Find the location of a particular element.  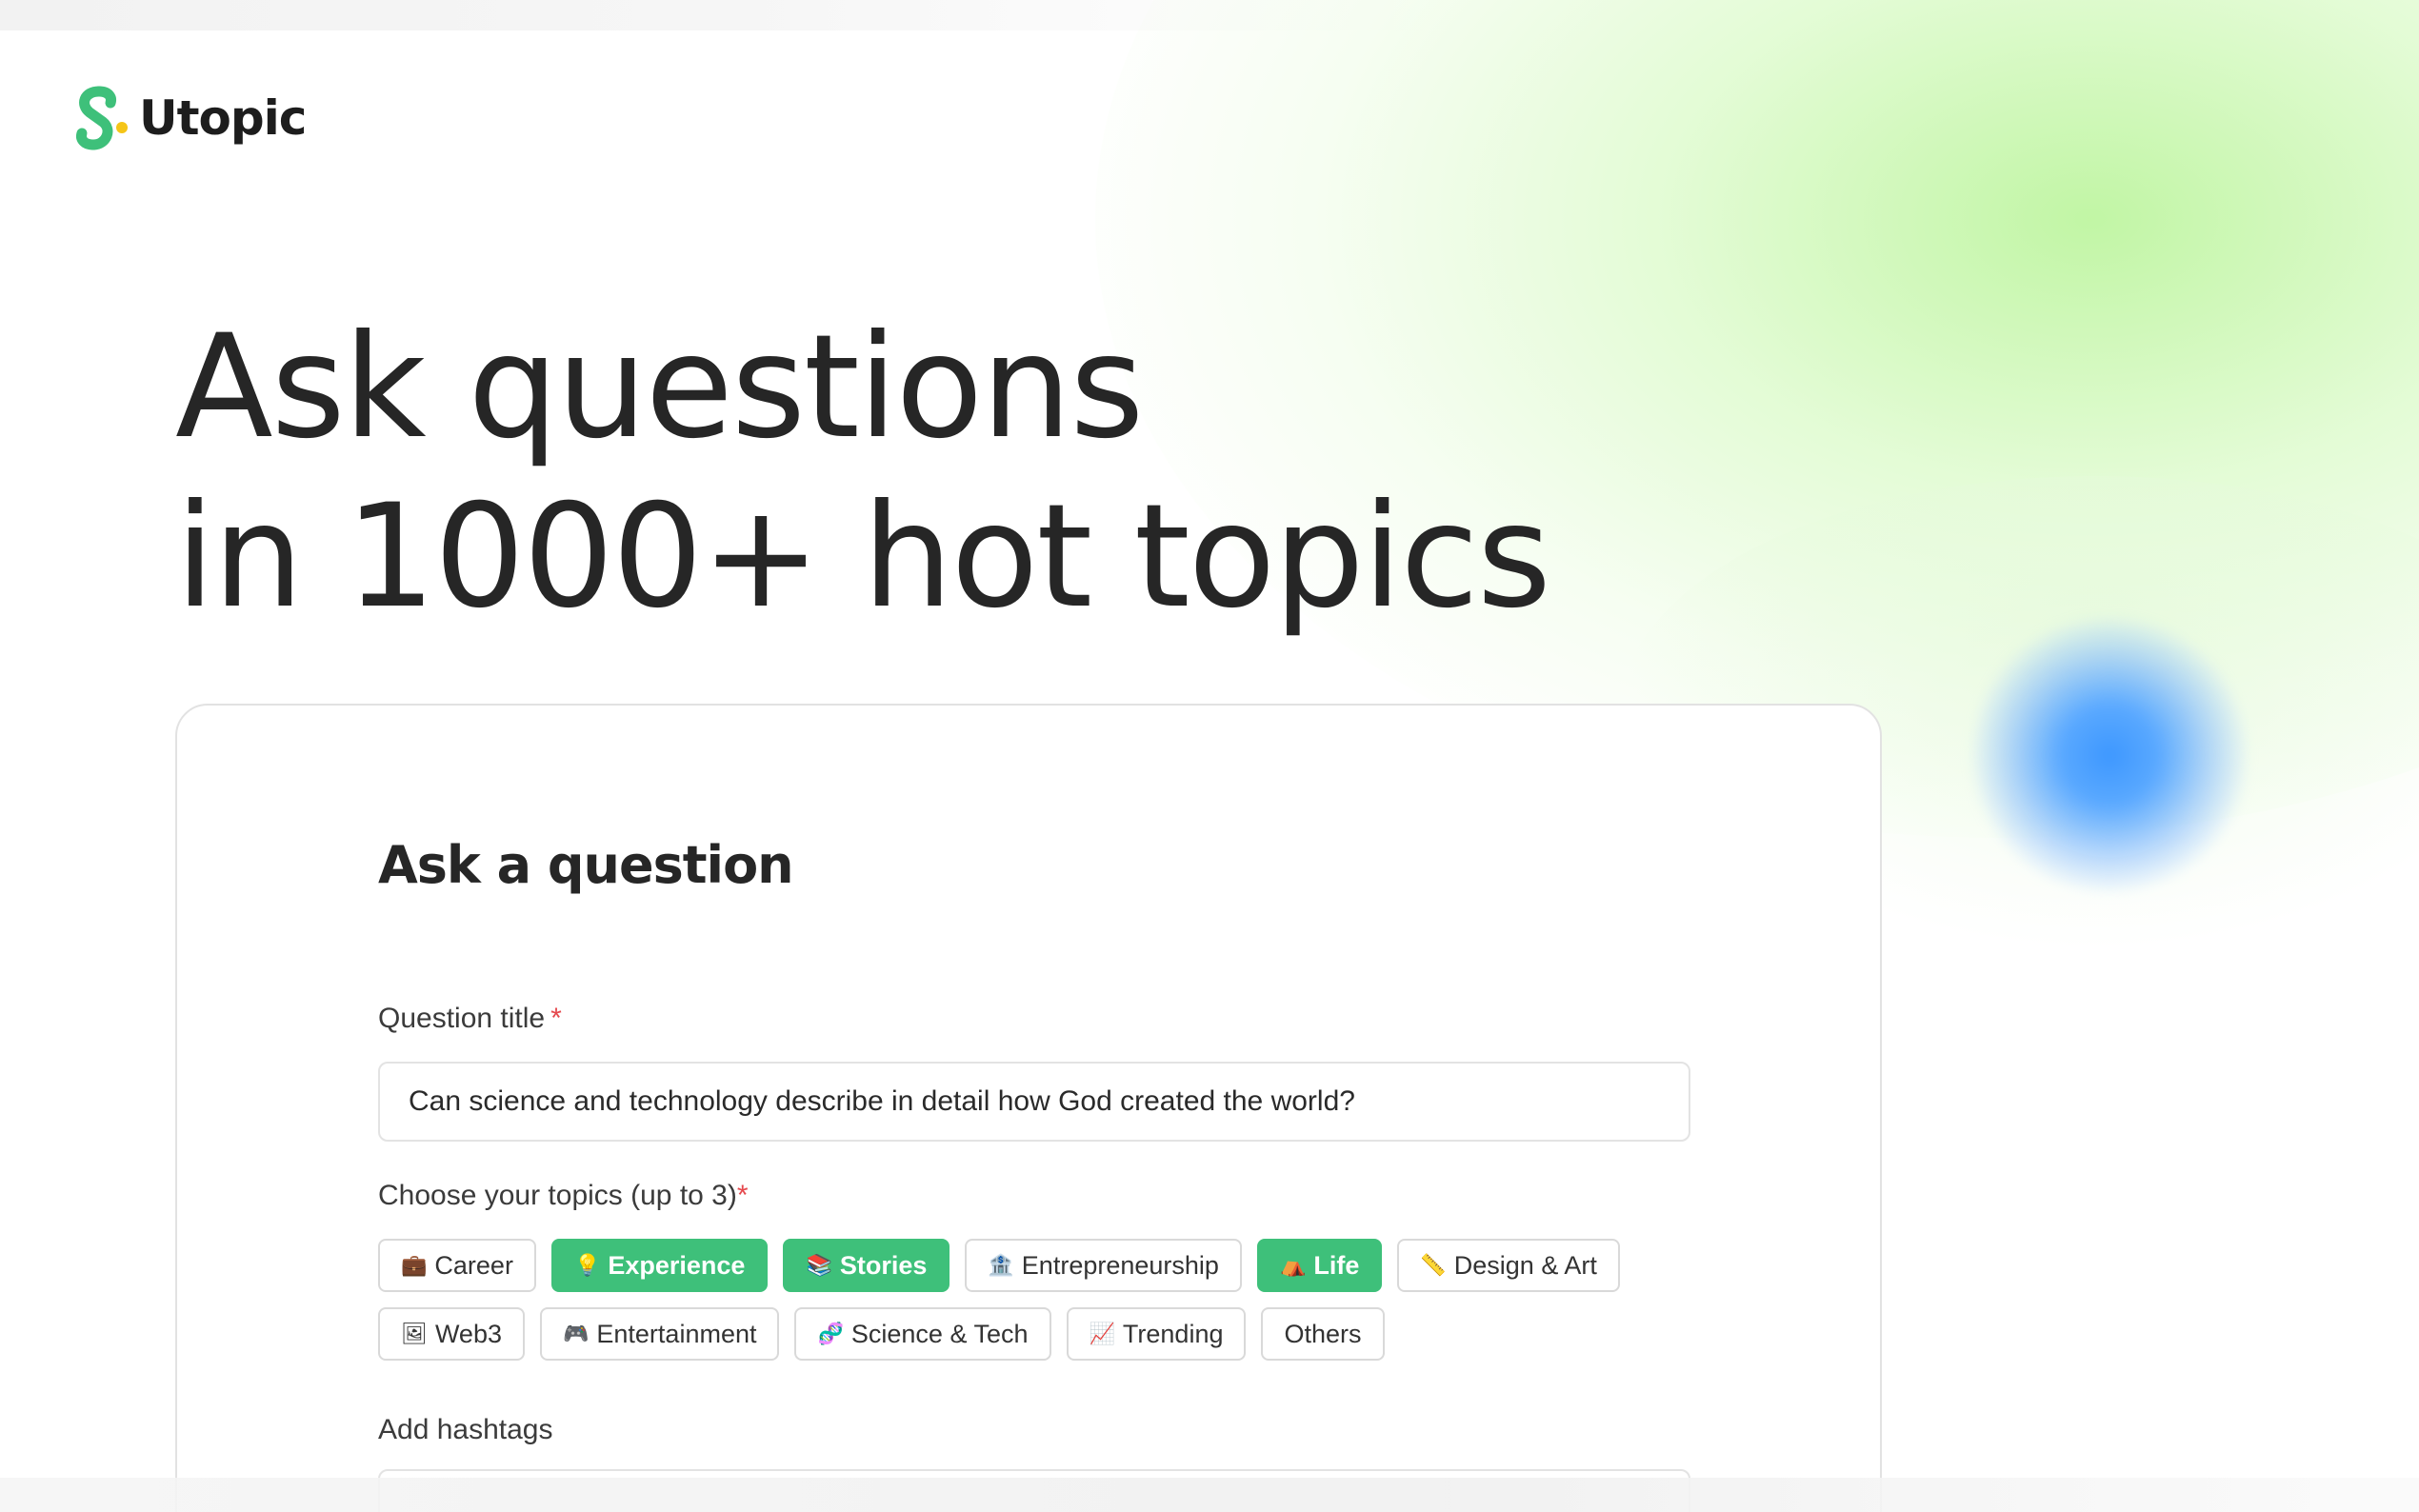

topics-label-text: Choose your topics (up to 3) is located at coordinates (557, 1195).